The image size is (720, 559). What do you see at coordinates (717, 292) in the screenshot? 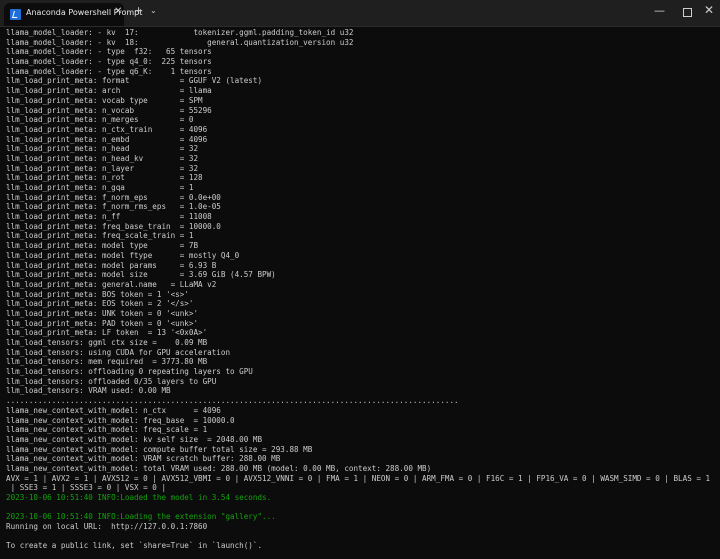
I see `scrollbar` at bounding box center [717, 292].